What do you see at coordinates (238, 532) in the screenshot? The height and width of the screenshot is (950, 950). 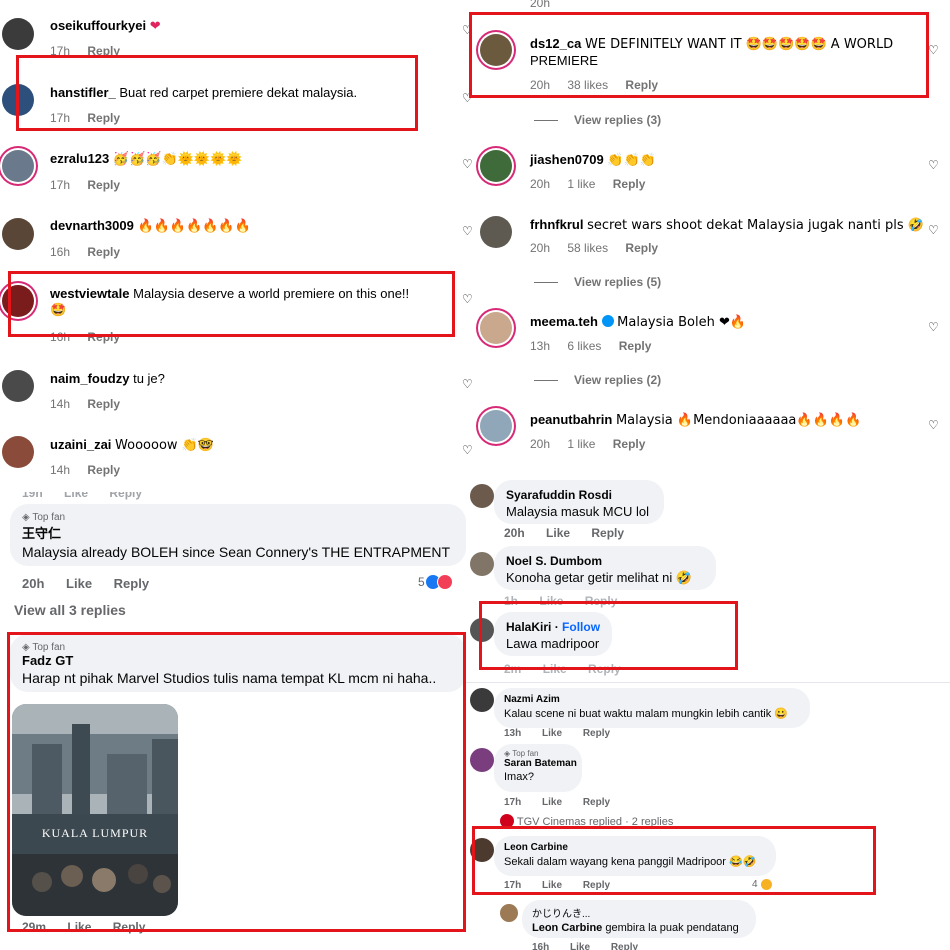 I see `commenter-name: 王守仁` at bounding box center [238, 532].